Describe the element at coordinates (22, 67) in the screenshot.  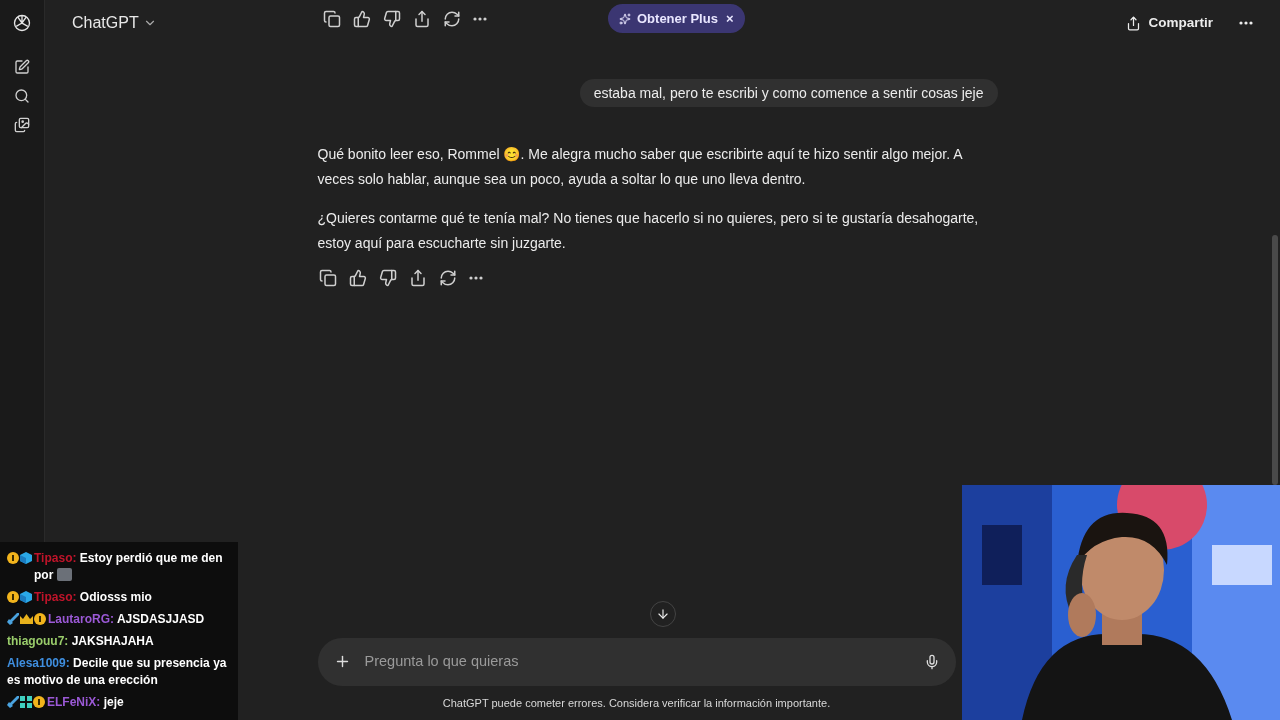
I see `new-chat-button` at that location.